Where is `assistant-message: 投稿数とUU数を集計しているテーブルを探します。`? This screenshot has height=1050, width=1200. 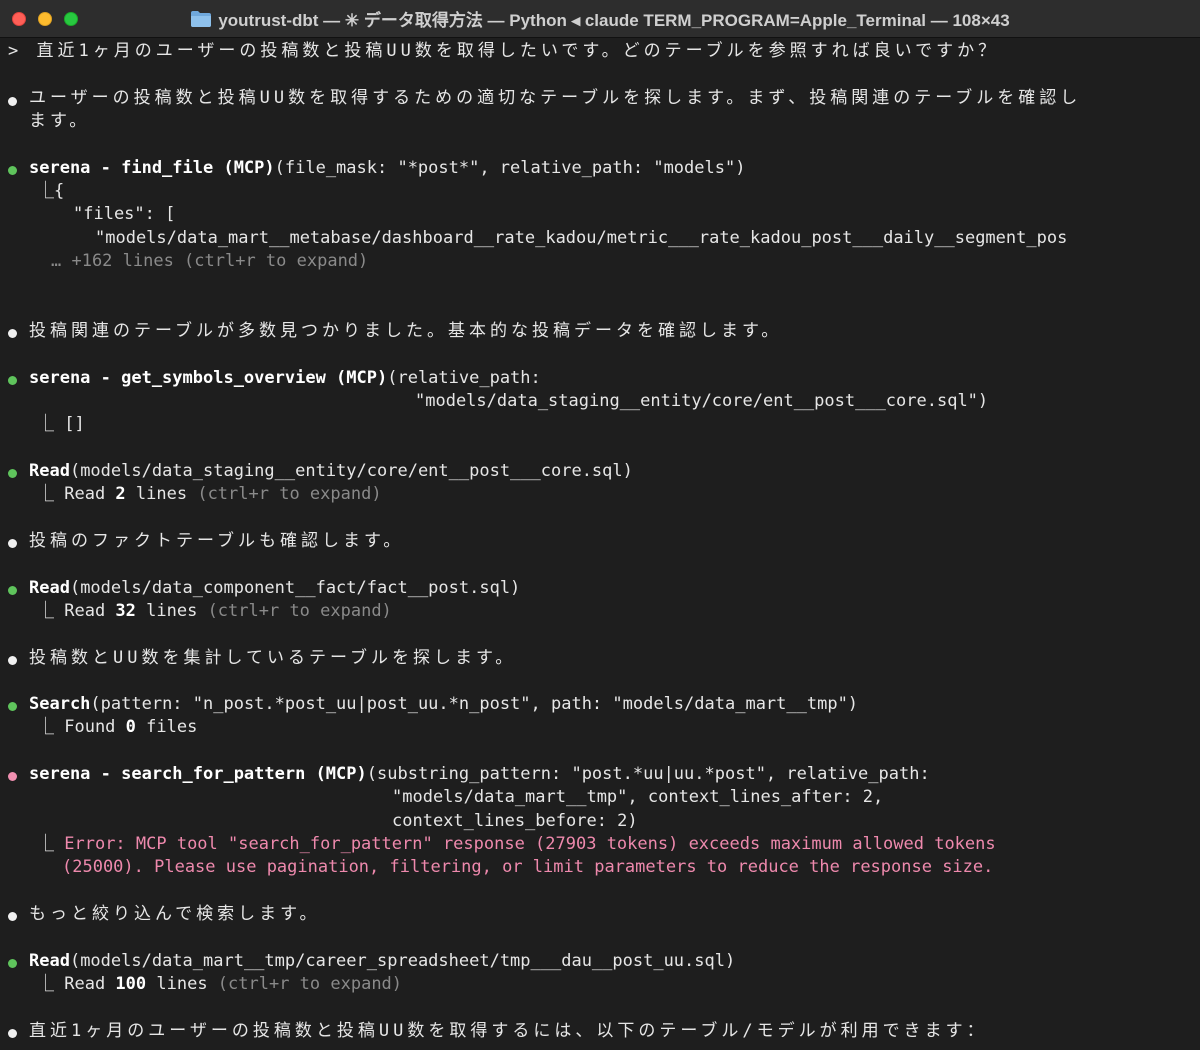 assistant-message: 投稿数とUU数を集計しているテーブルを探します。 is located at coordinates (273, 658).